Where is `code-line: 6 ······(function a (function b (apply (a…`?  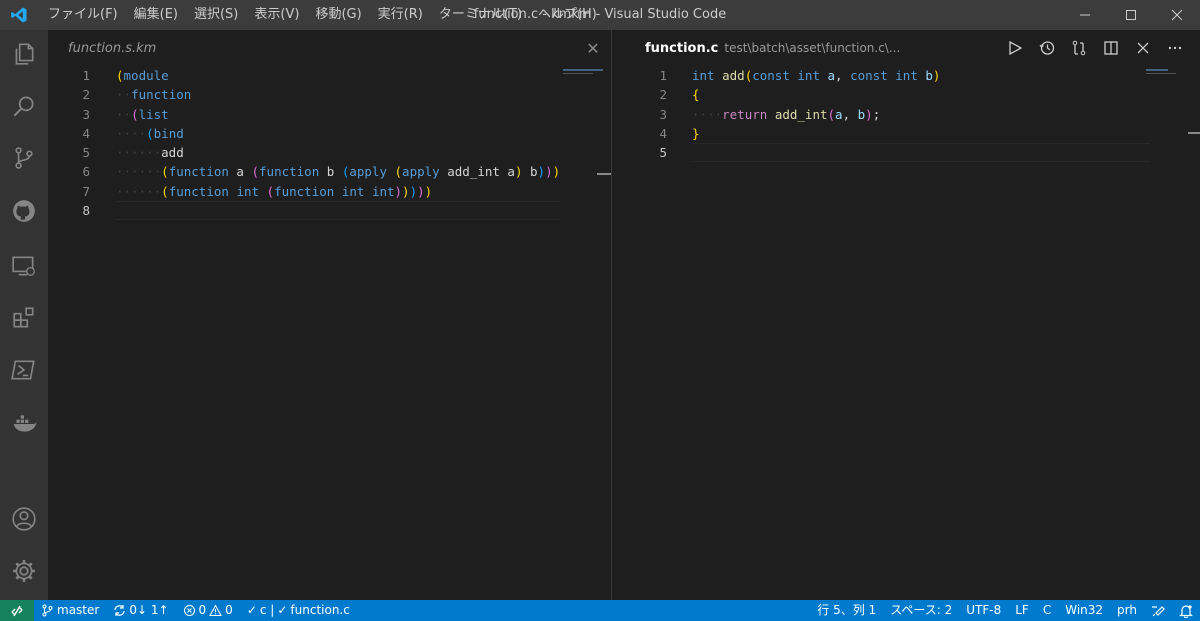
code-line: 6 ······(function a (function b (apply (a… is located at coordinates (329, 171).